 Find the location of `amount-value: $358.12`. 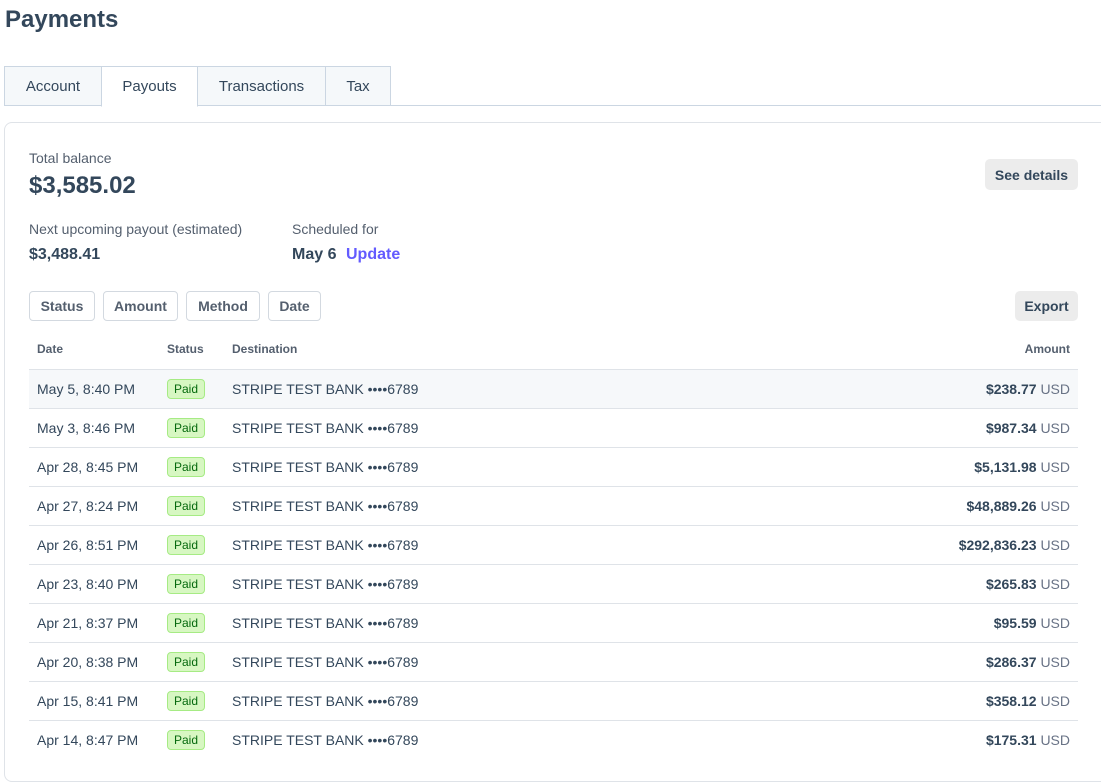

amount-value: $358.12 is located at coordinates (1011, 701).